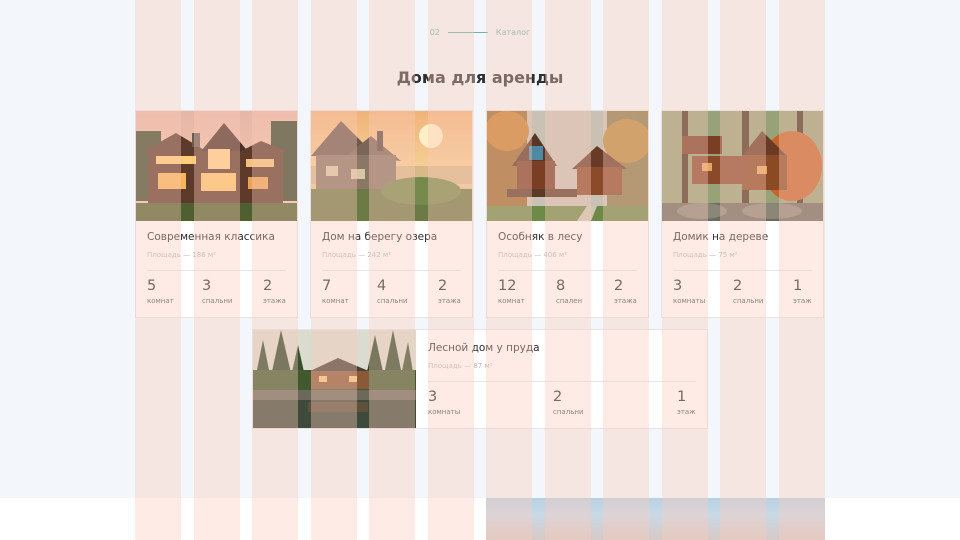 The height and width of the screenshot is (540, 960). What do you see at coordinates (507, 286) in the screenshot?
I see `stat-value: 12` at bounding box center [507, 286].